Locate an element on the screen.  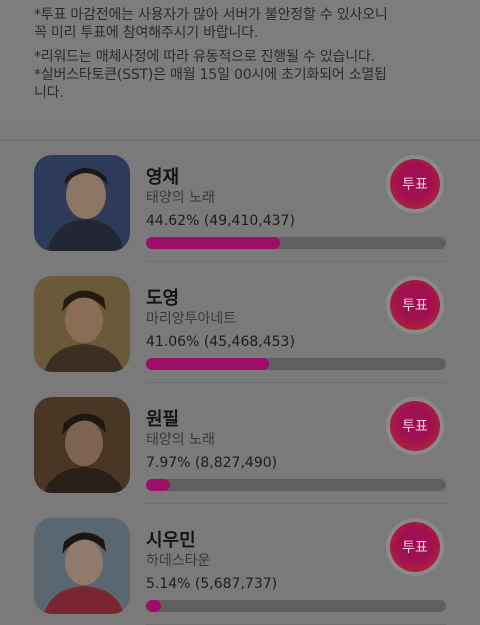
candidate-percent: 5.14% (5,687,737) is located at coordinates (212, 584).